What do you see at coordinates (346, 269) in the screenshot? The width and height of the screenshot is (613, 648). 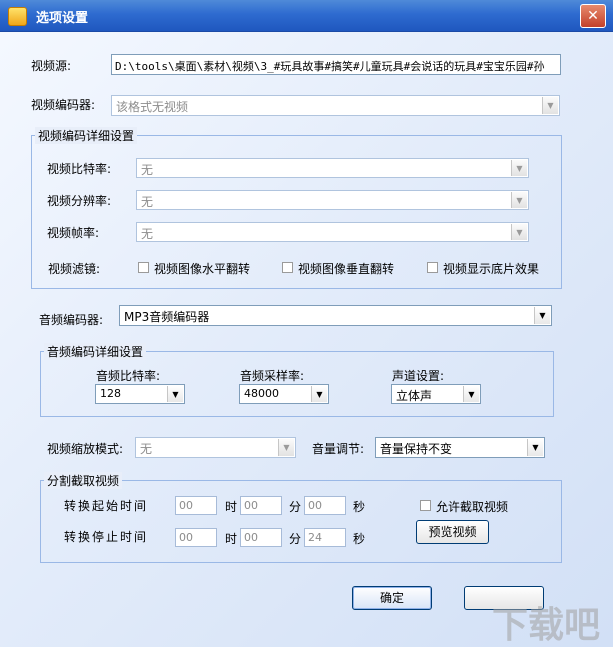 I see `filter-vflip-label: 视频图像垂直翻转` at bounding box center [346, 269].